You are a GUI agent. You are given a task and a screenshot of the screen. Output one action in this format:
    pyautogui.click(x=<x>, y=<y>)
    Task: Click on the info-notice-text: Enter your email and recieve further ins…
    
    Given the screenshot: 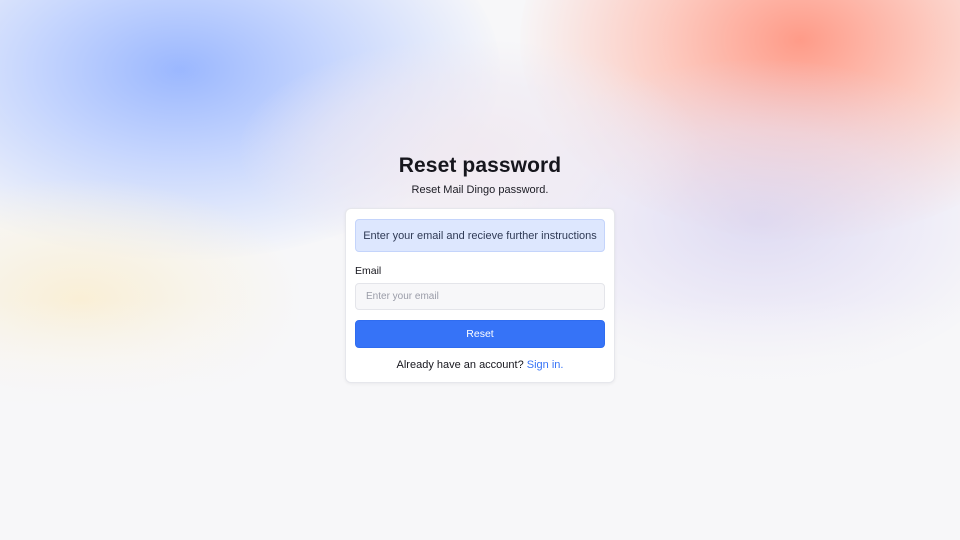 What is the action you would take?
    pyautogui.click(x=480, y=235)
    